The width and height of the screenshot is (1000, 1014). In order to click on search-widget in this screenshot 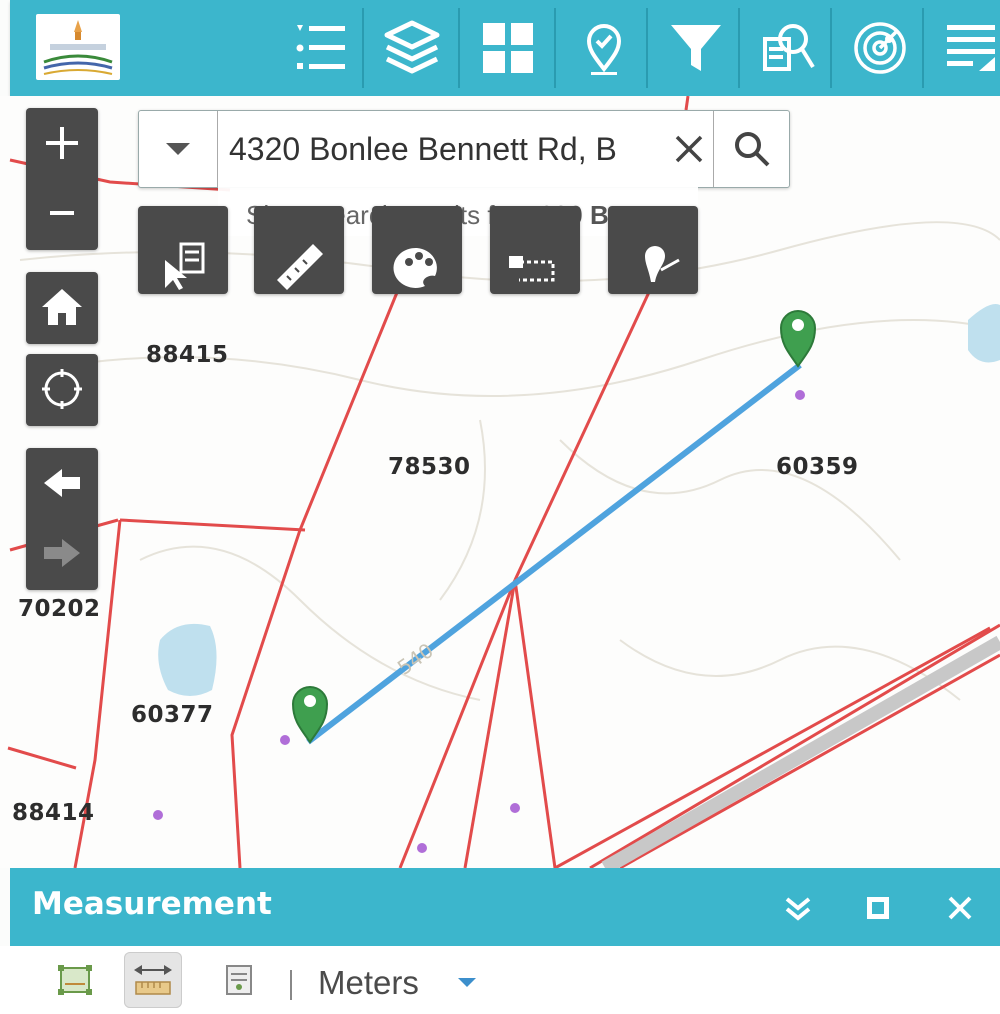, I will do `click(464, 149)`.